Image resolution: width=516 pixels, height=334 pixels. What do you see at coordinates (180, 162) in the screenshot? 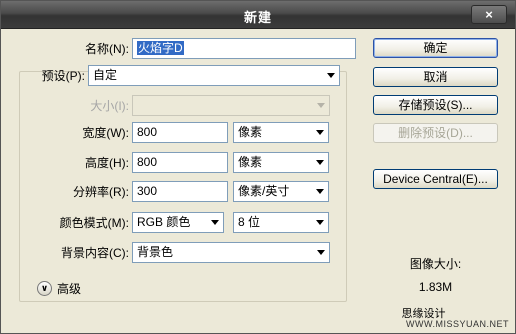
I see `height-input: 800` at bounding box center [180, 162].